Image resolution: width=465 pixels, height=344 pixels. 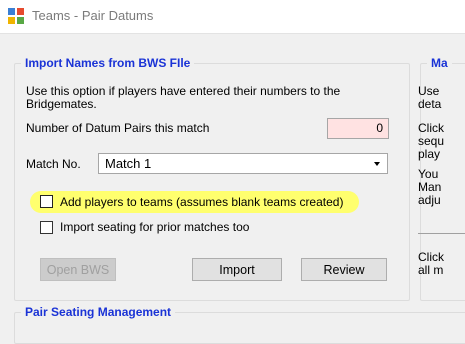 I want to click on right-text-line: Use, so click(x=429, y=91).